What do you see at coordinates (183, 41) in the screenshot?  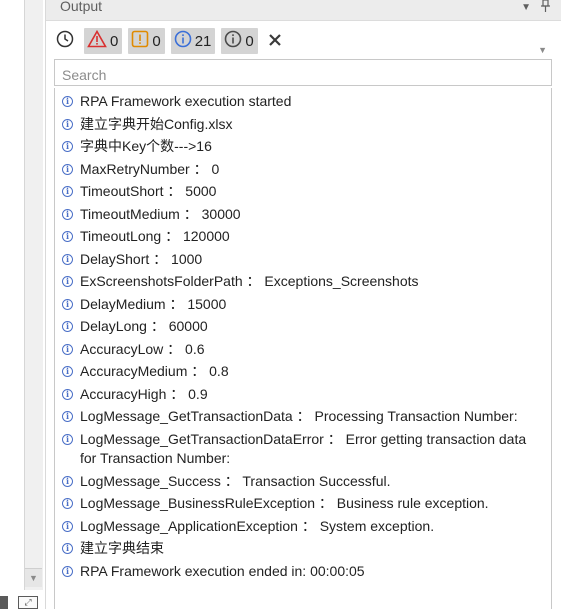 I see `info-icon` at bounding box center [183, 41].